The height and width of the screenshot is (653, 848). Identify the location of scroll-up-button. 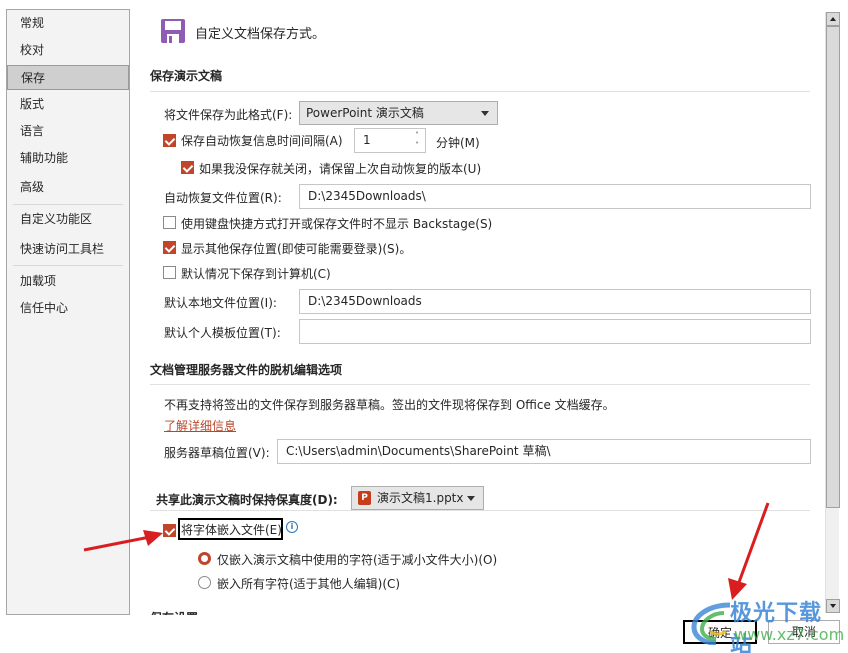
(833, 19).